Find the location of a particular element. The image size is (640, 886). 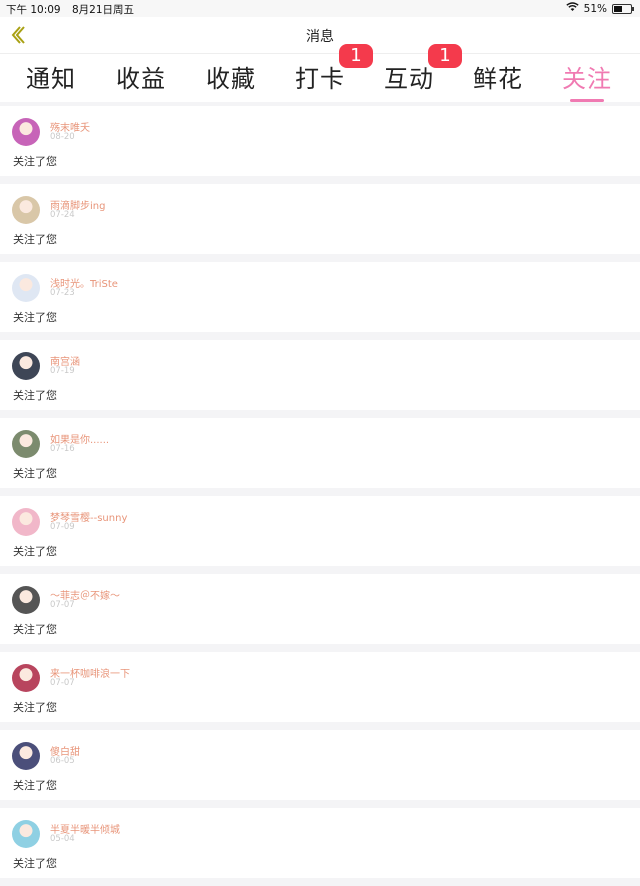

notification-date: 07-16 is located at coordinates (62, 449).